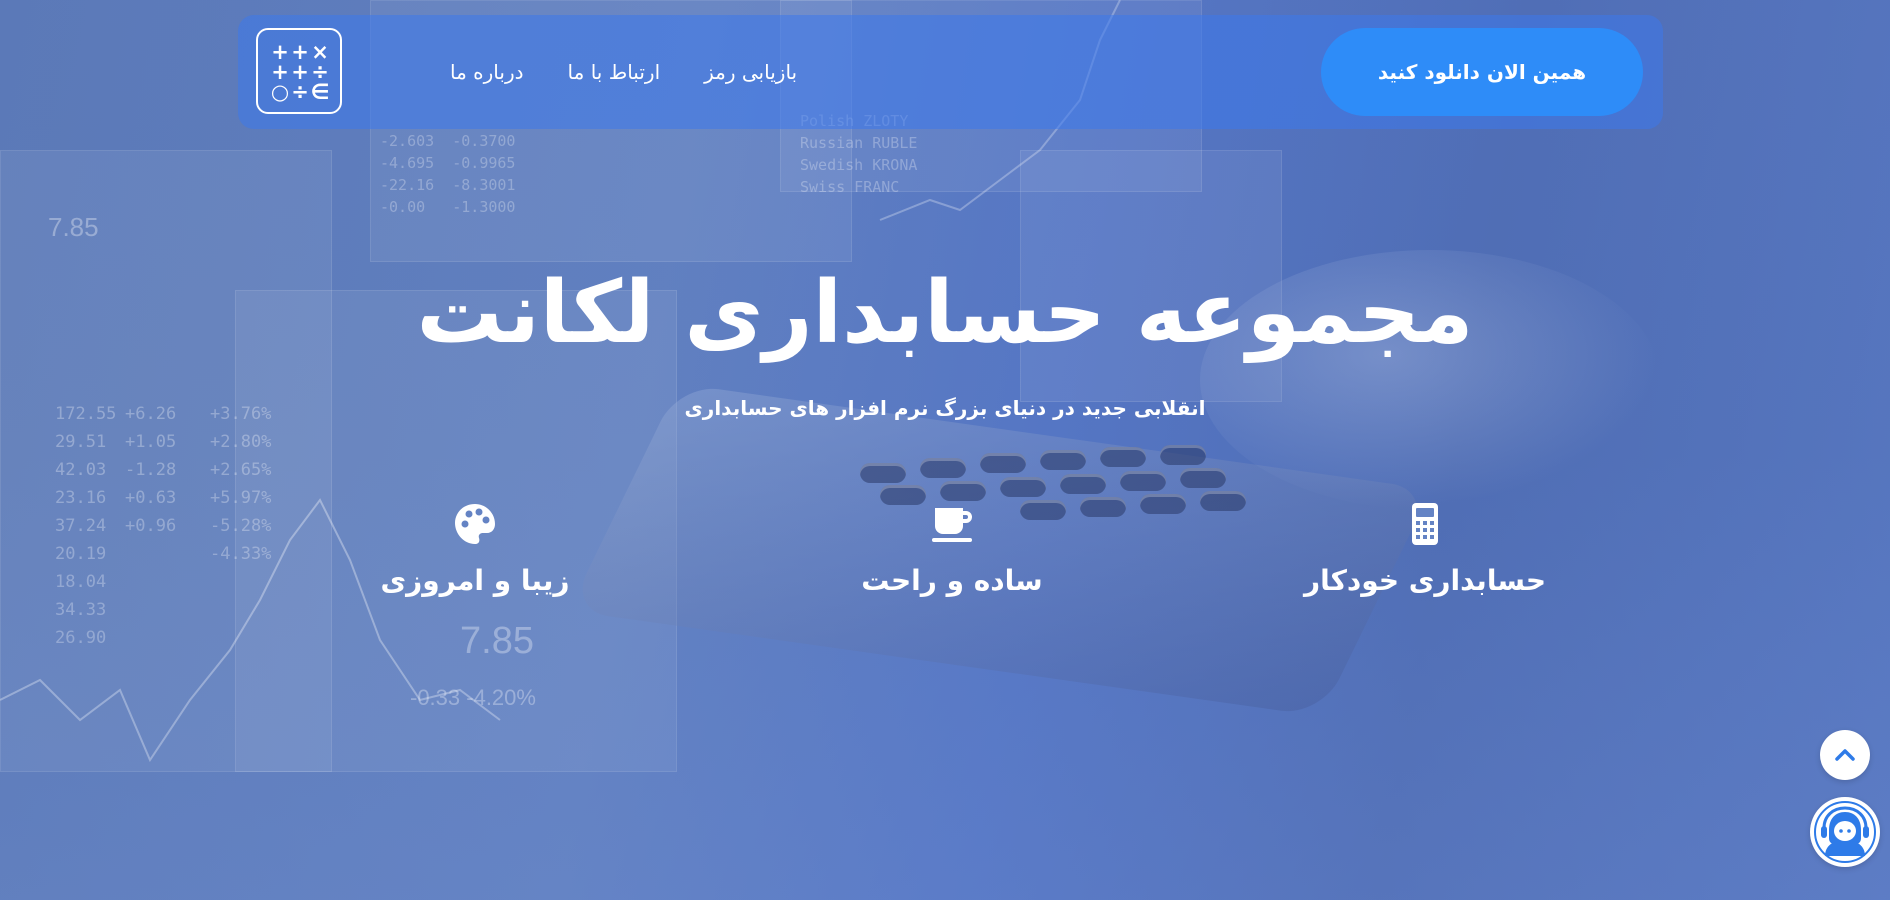  I want to click on logo: + + × + + ÷ ○ ÷ ∈, so click(299, 71).